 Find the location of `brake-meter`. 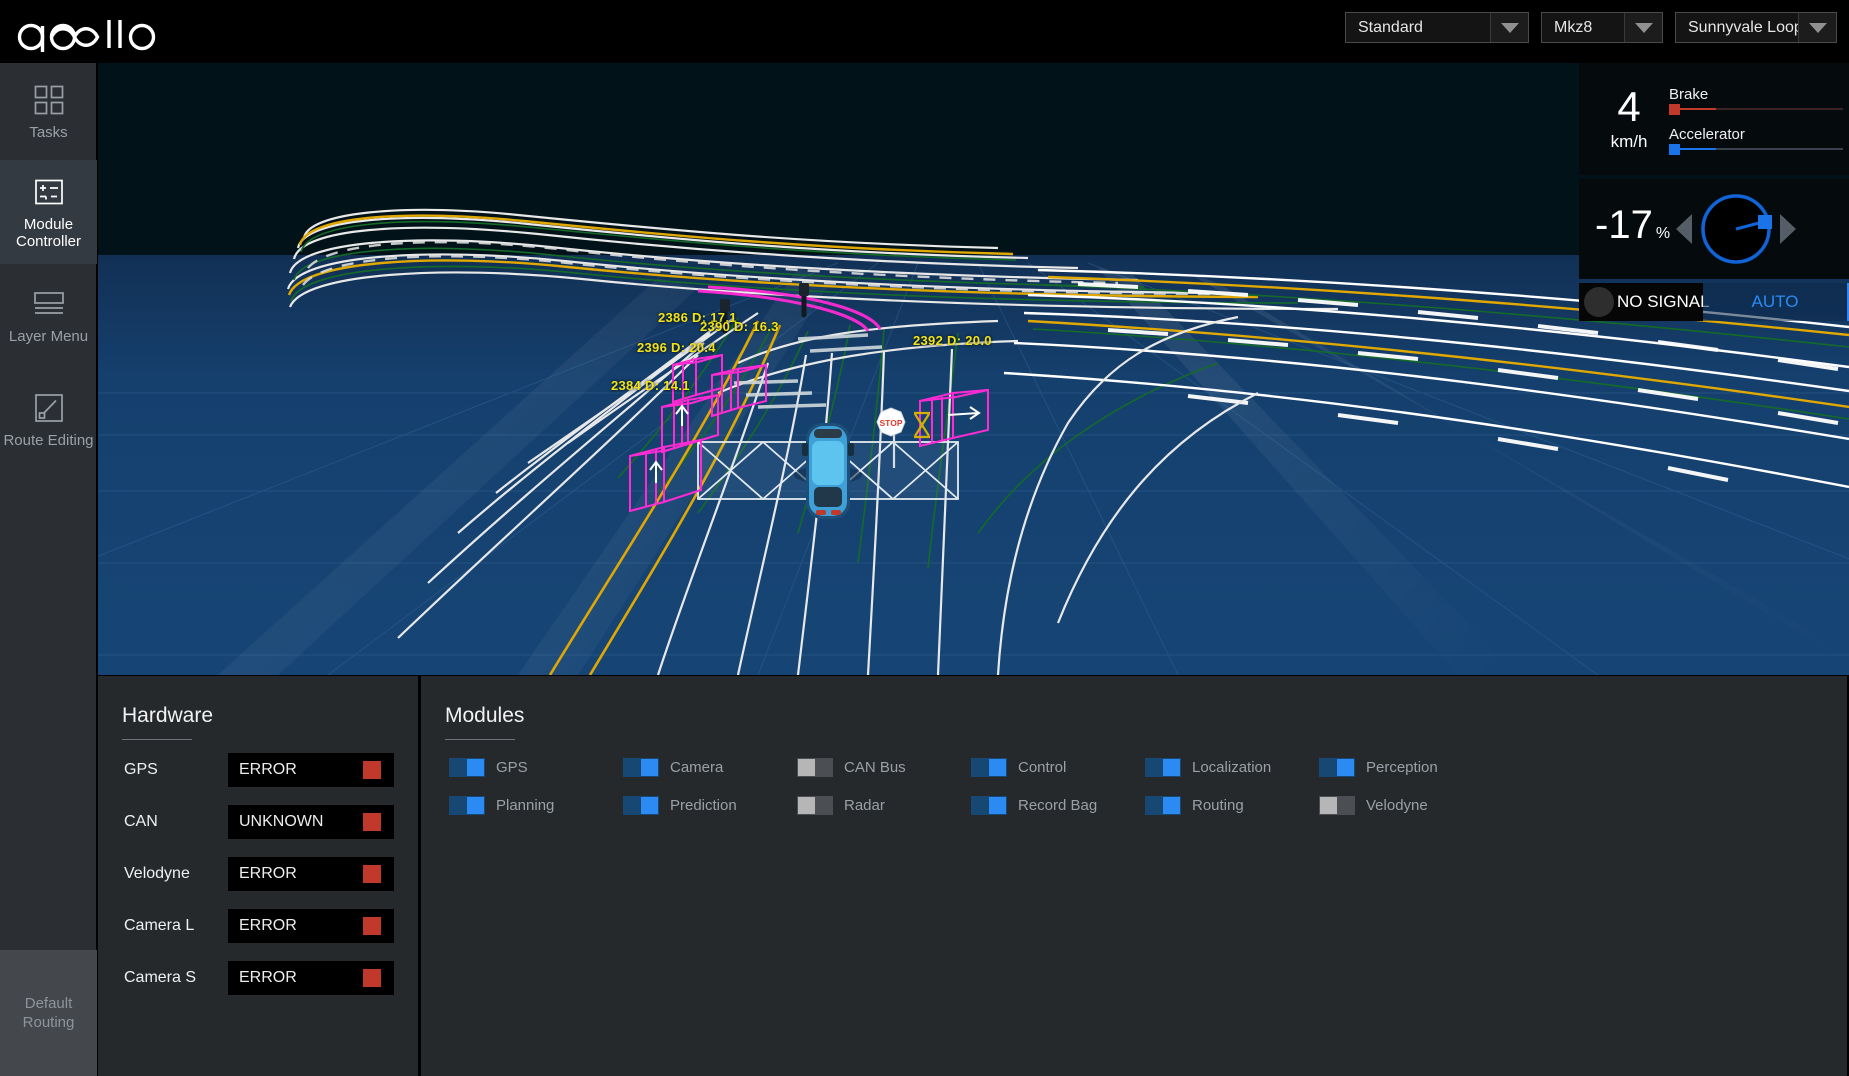

brake-meter is located at coordinates (1756, 109).